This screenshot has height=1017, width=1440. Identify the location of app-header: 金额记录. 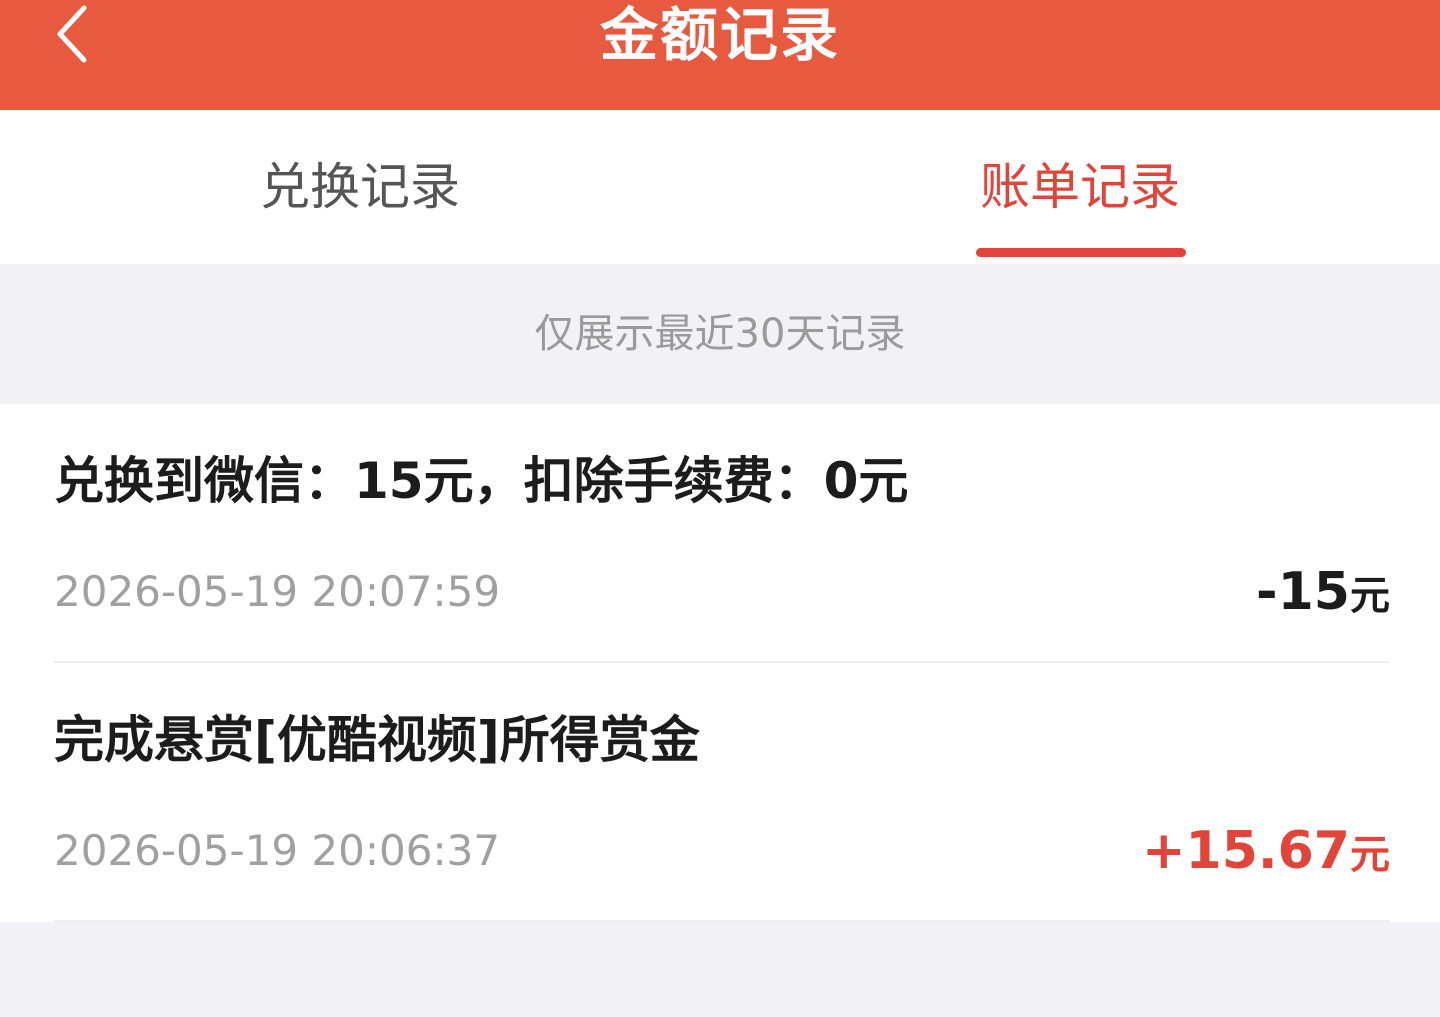
(720, 55).